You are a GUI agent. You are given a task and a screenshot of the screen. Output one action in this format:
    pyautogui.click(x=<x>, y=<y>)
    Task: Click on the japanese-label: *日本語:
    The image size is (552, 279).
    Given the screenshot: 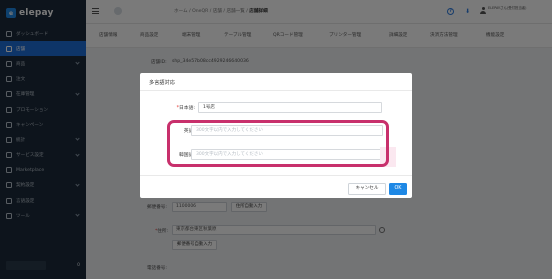 What is the action you would take?
    pyautogui.click(x=185, y=108)
    